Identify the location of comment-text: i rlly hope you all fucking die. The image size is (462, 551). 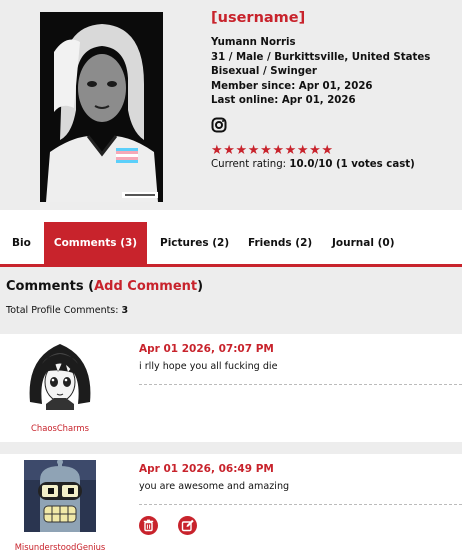
(208, 366).